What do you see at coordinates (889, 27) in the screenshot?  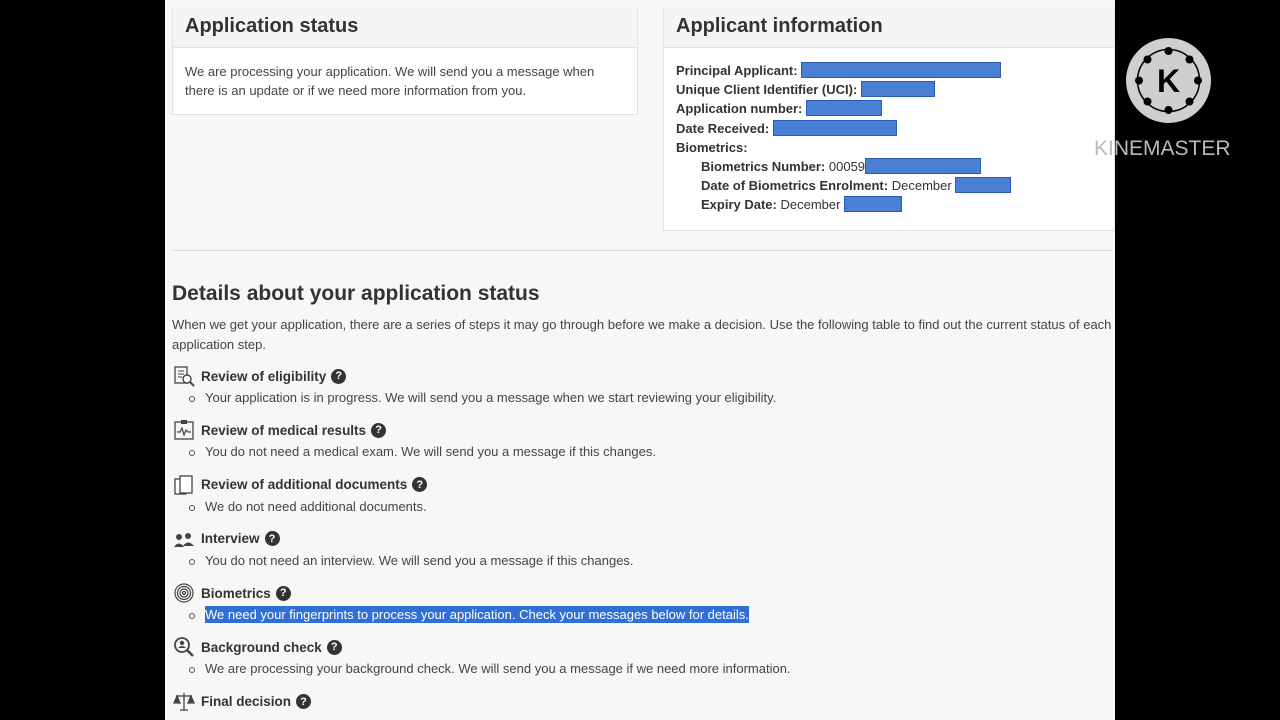 I see `applicant-information-header: Applicant information` at bounding box center [889, 27].